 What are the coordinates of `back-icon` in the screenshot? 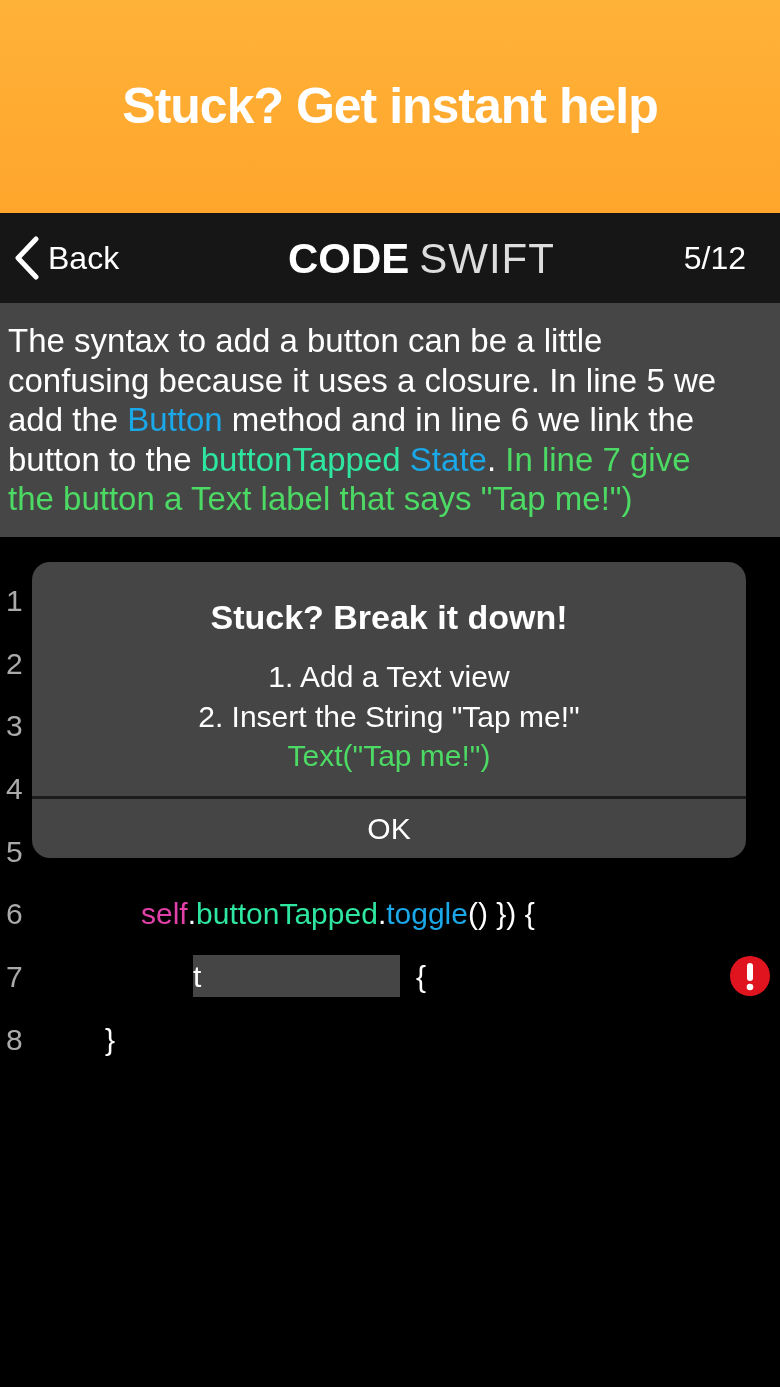 It's located at (27, 258).